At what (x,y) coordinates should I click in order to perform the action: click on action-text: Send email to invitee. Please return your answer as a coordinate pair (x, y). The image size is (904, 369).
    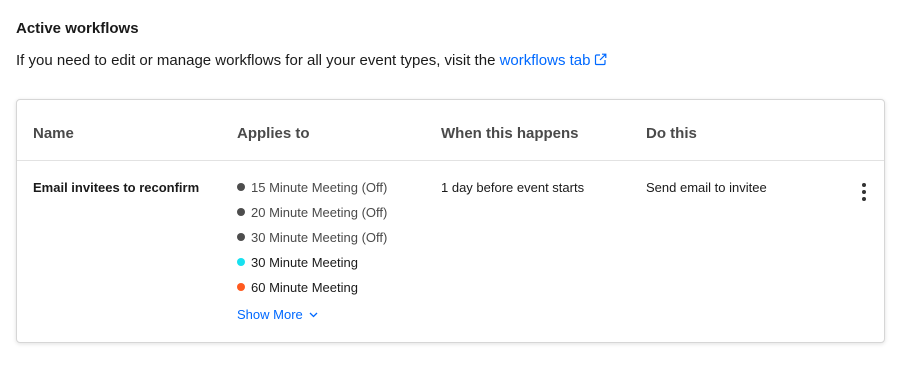
    Looking at the image, I should click on (706, 187).